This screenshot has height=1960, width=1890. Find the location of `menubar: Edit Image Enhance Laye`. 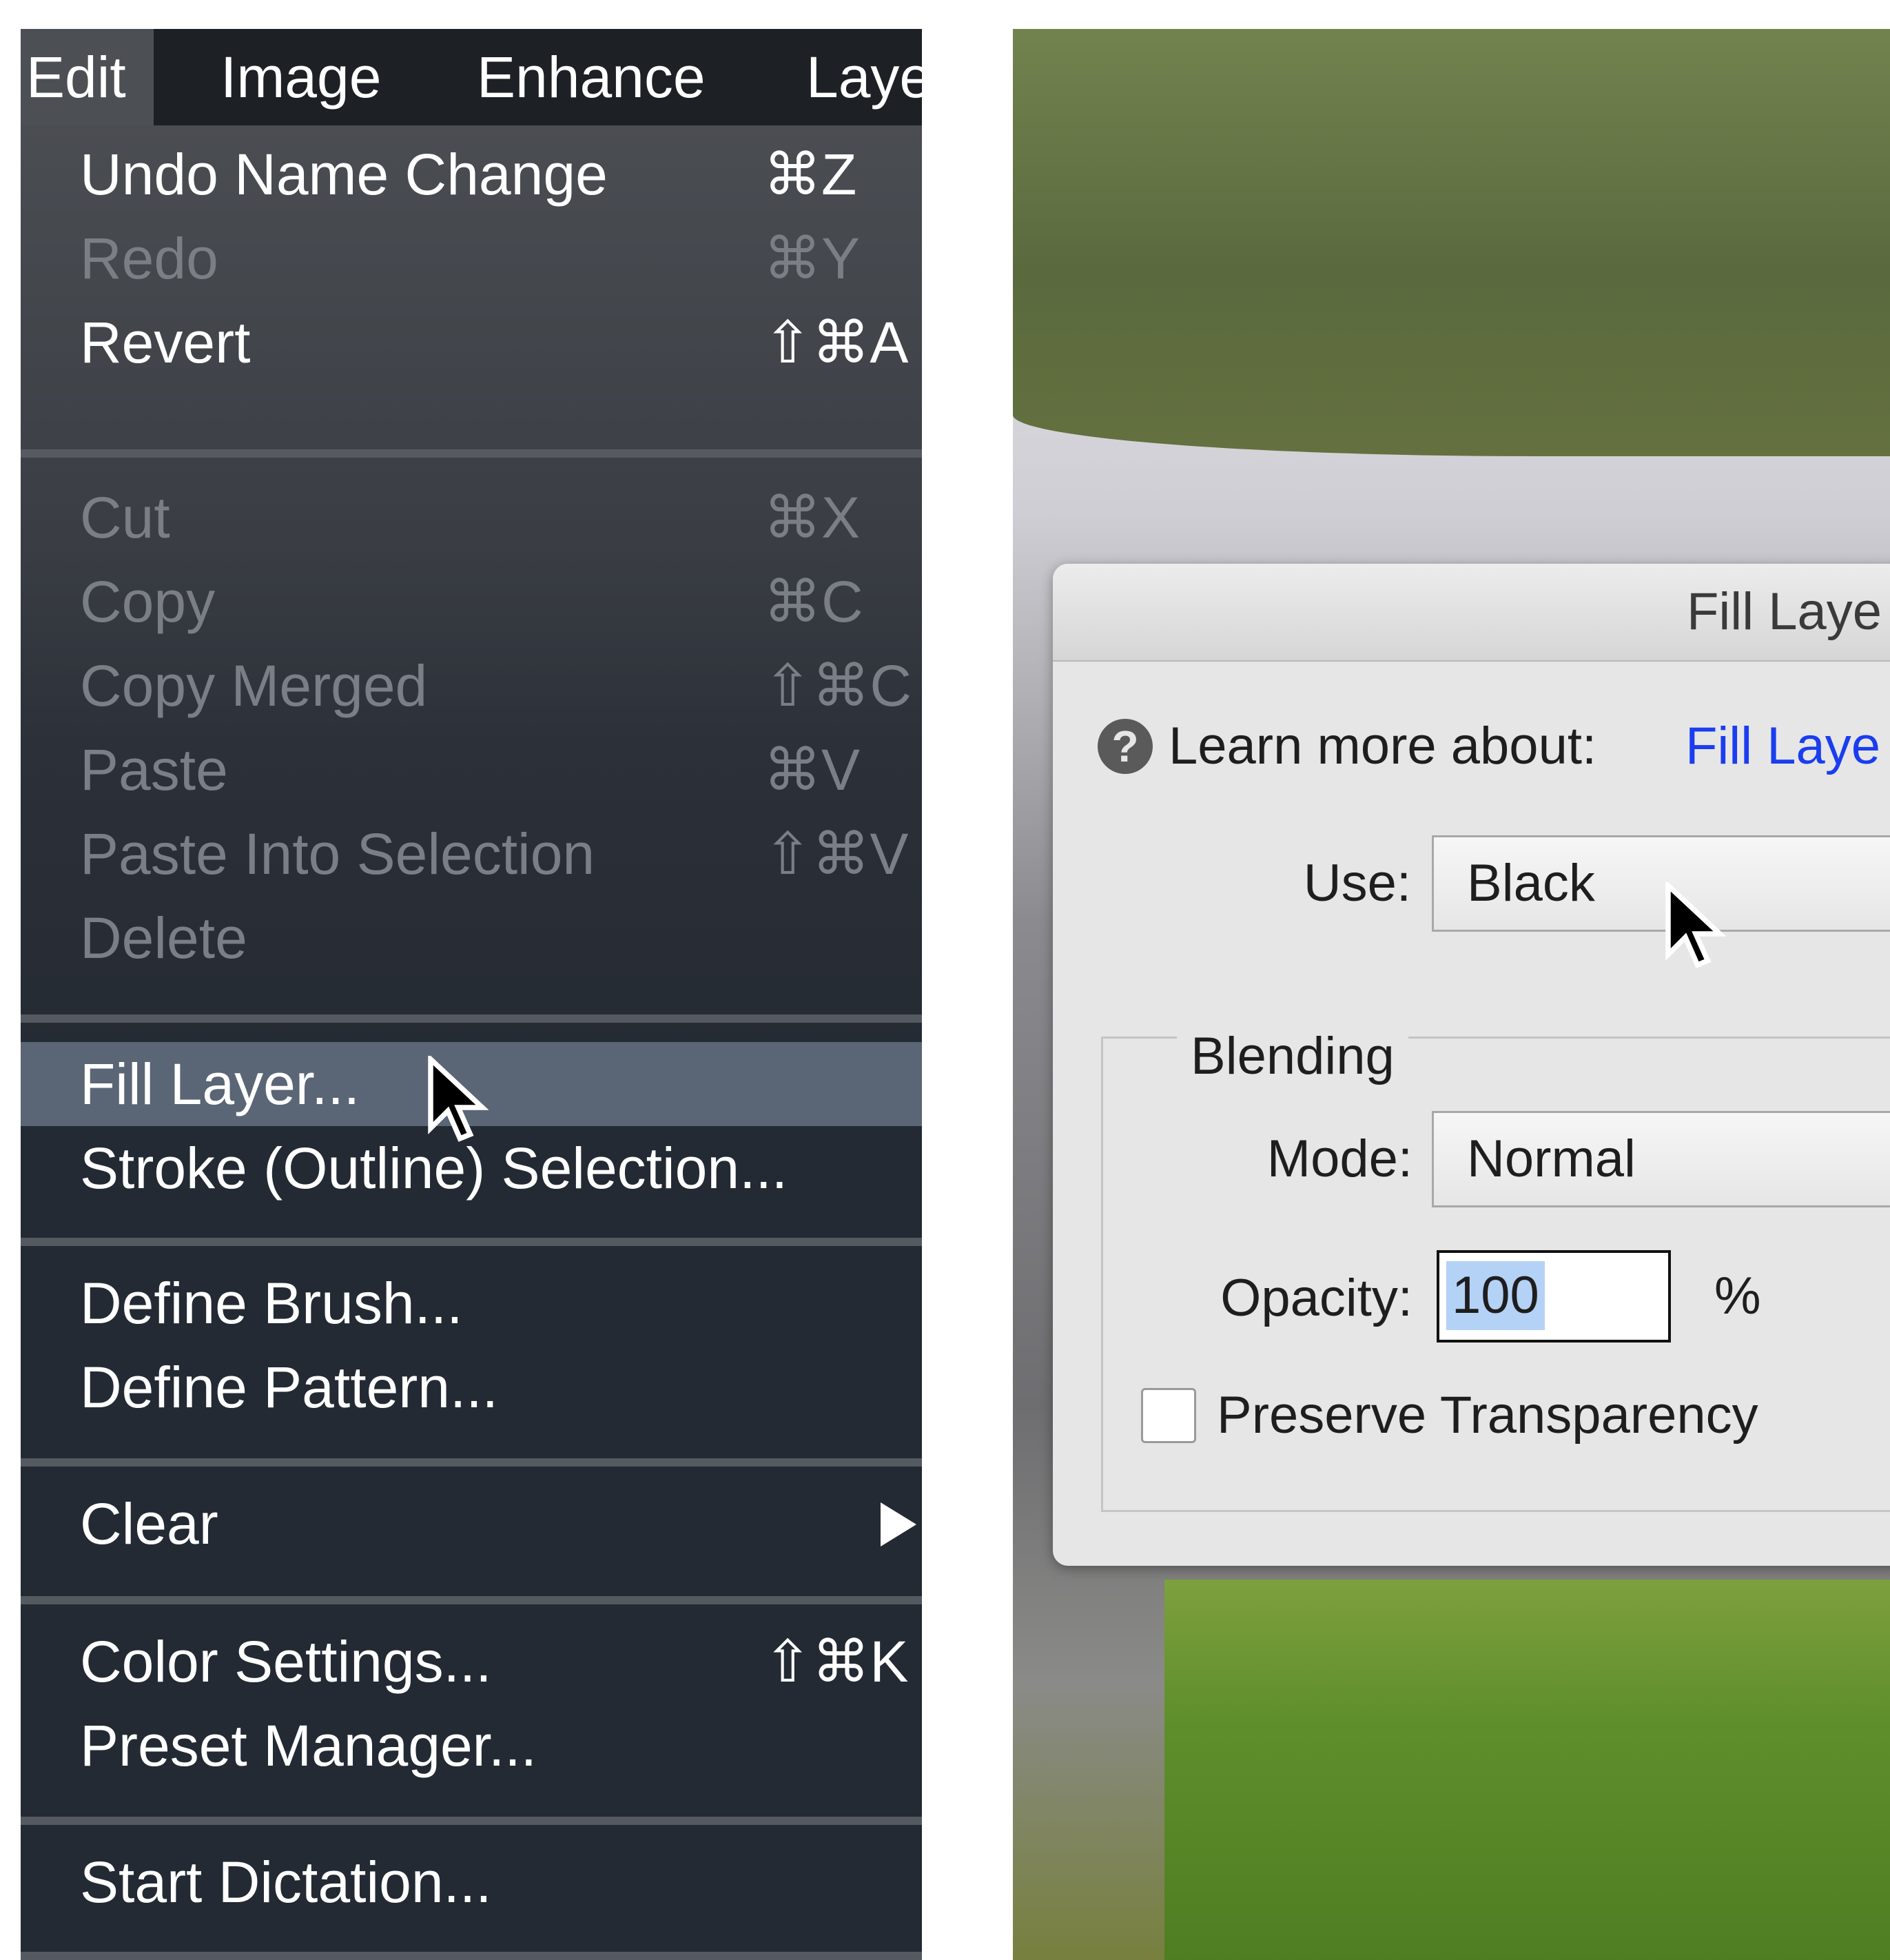

menubar: Edit Image Enhance Laye is located at coordinates (471, 77).